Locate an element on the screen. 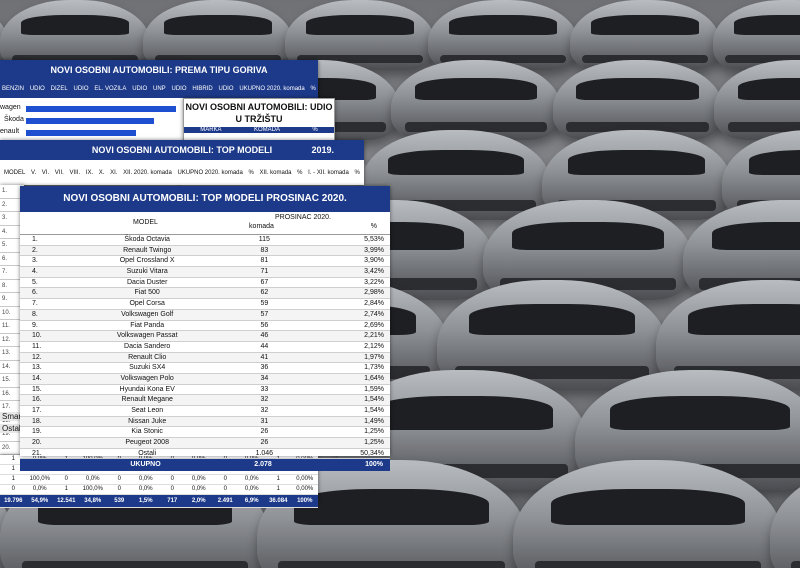 The image size is (800, 568). rank-cell: 6. is located at coordinates (35, 293).